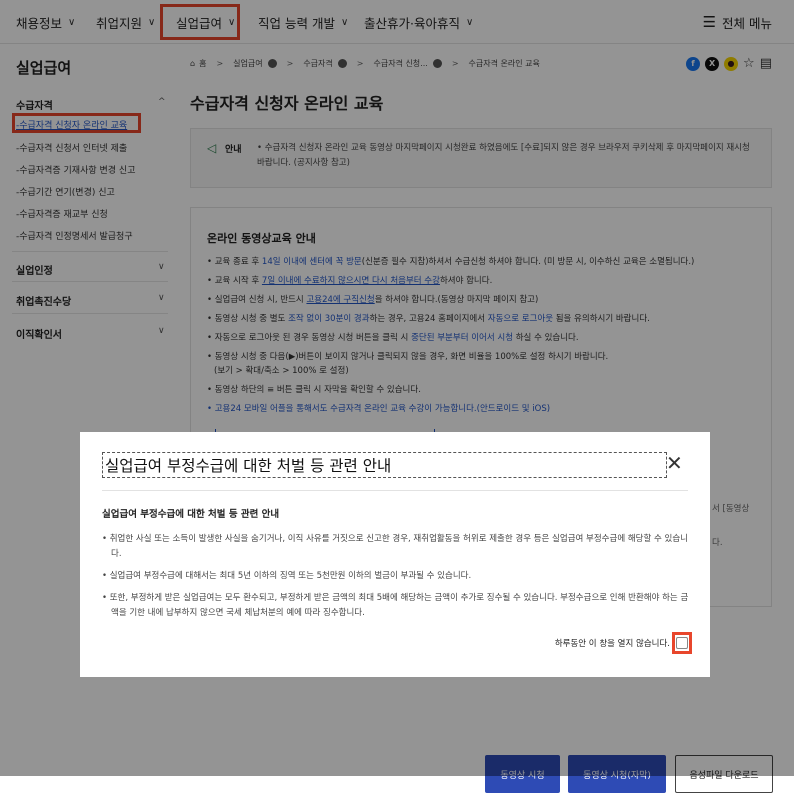  Describe the element at coordinates (682, 643) in the screenshot. I see `dont-show-checkbox` at that location.